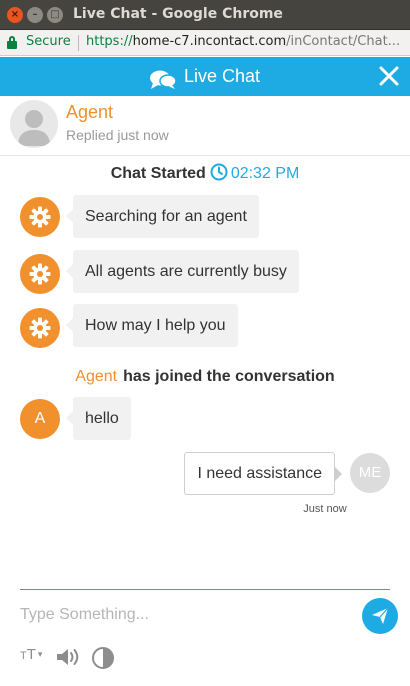 The image size is (410, 686). What do you see at coordinates (185, 615) in the screenshot?
I see `message-input` at bounding box center [185, 615].